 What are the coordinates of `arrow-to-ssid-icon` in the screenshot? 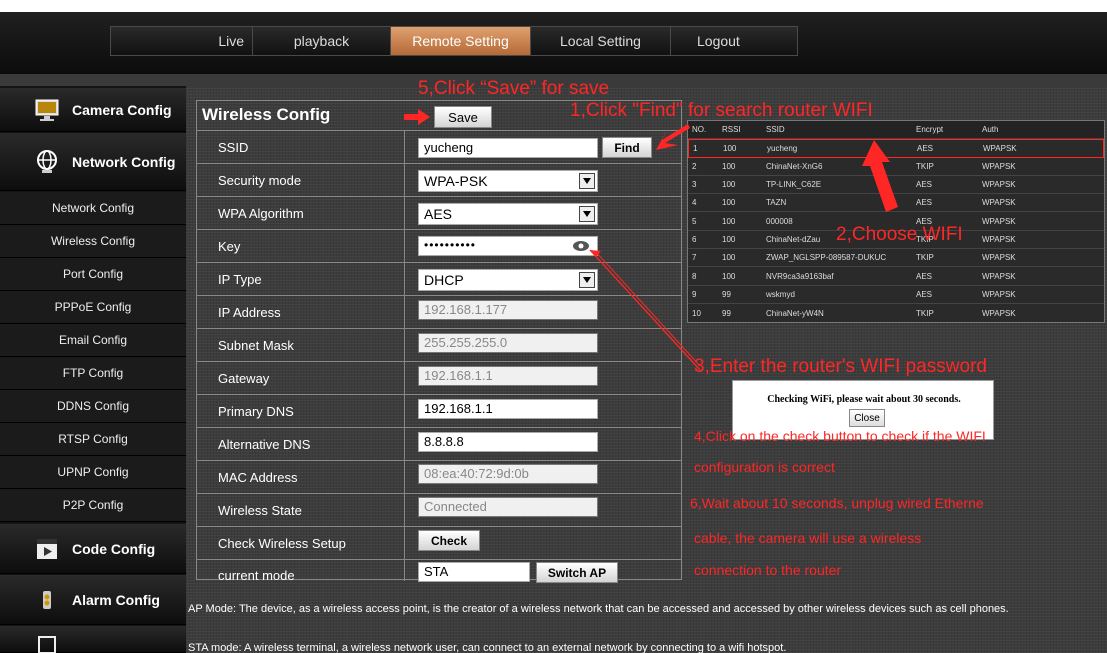 It's located at (880, 176).